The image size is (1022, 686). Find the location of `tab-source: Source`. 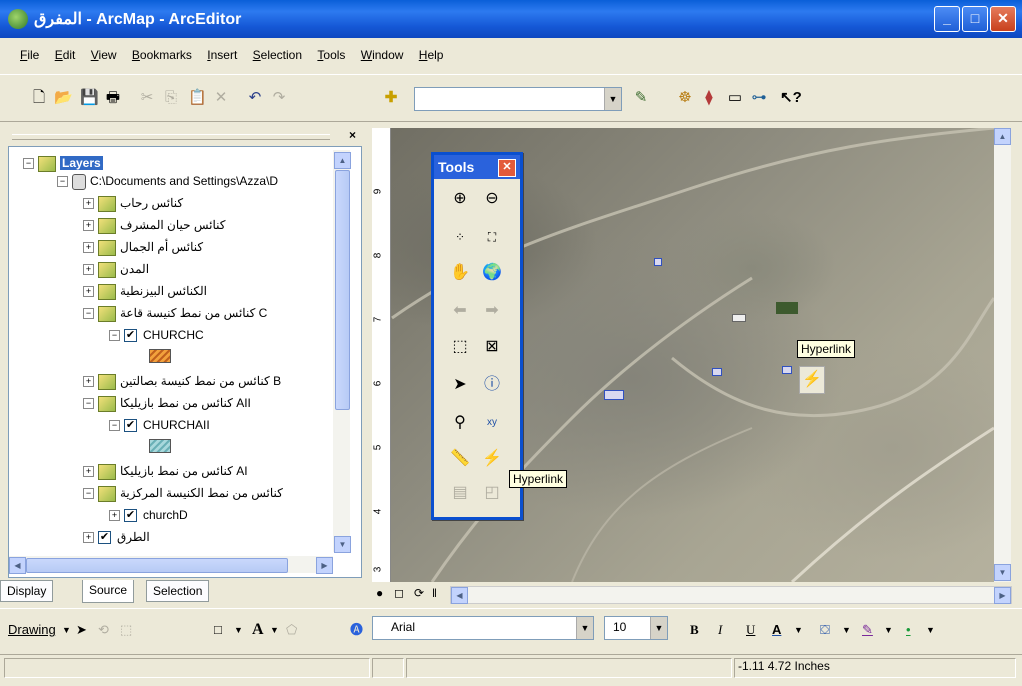

tab-source: Source is located at coordinates (108, 591).